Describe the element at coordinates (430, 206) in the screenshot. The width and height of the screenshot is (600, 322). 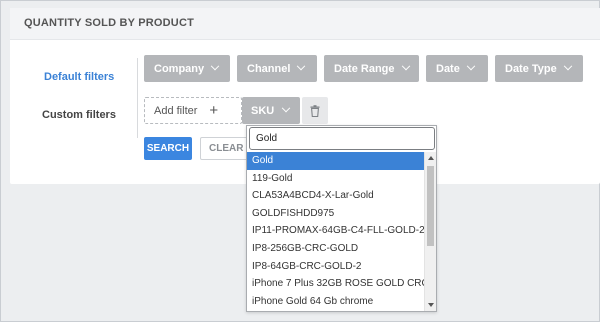
I see `scrollbar-thumb` at that location.